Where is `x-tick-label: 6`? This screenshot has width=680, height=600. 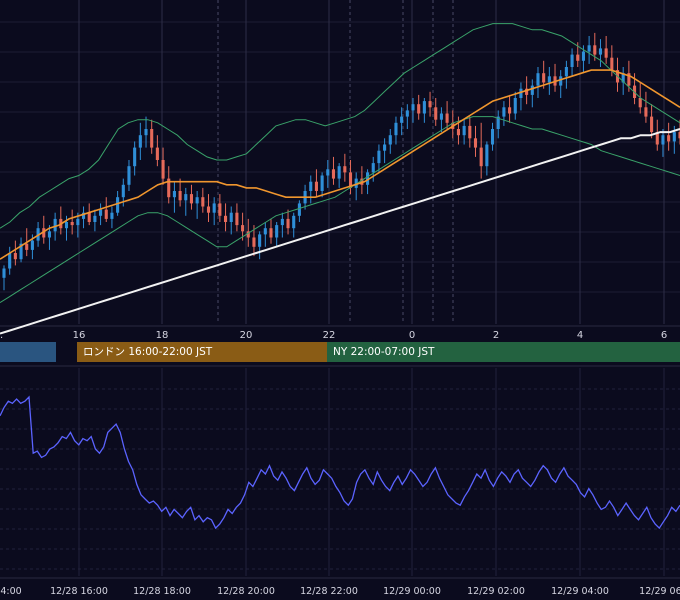
x-tick-label: 6 is located at coordinates (664, 335).